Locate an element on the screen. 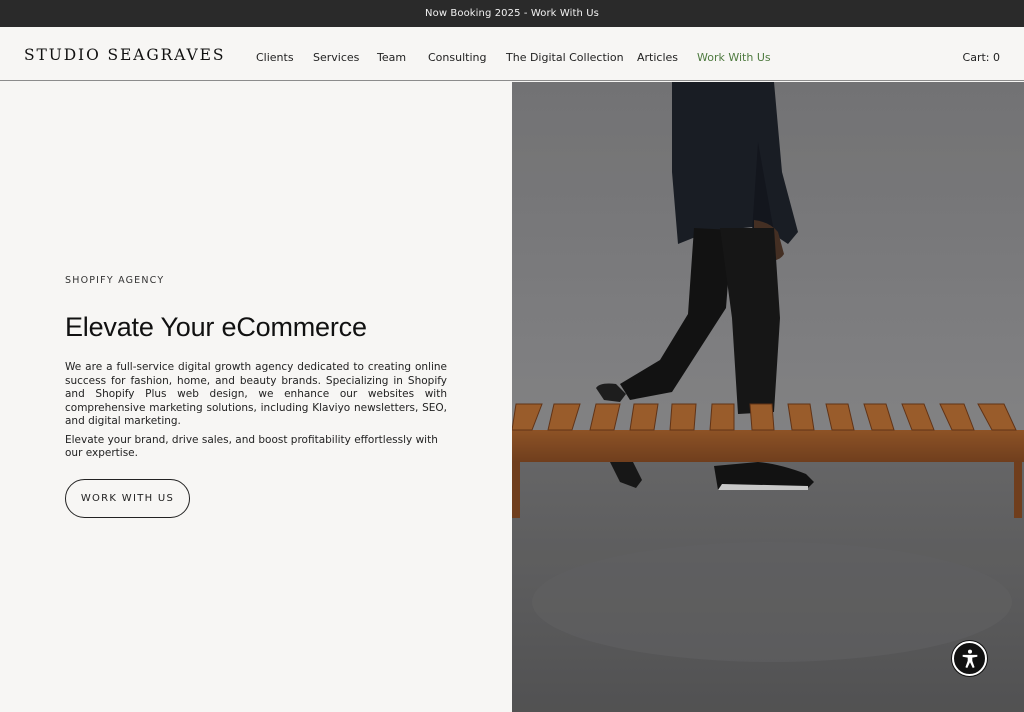 The image size is (1024, 712). nav-item-consulting: Consulting is located at coordinates (457, 57).